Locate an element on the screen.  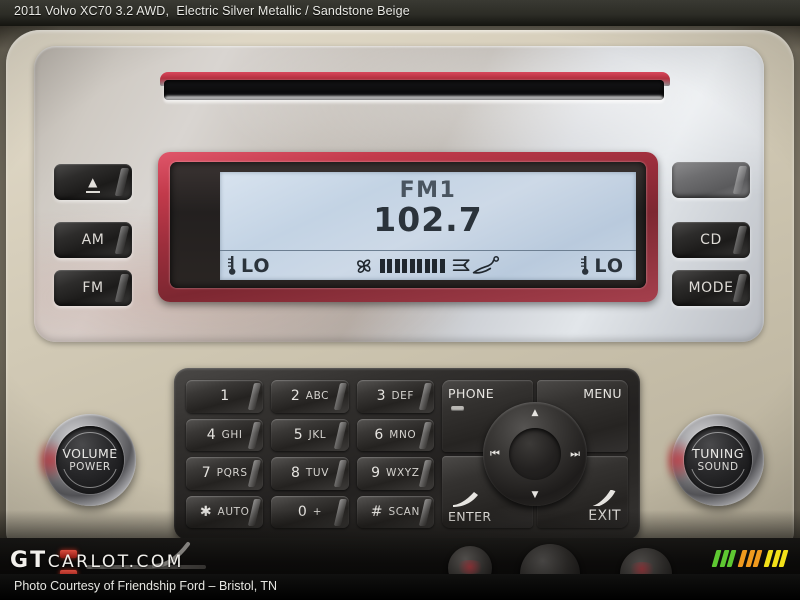
keypad-key-1: 1 is located at coordinates (225, 396).